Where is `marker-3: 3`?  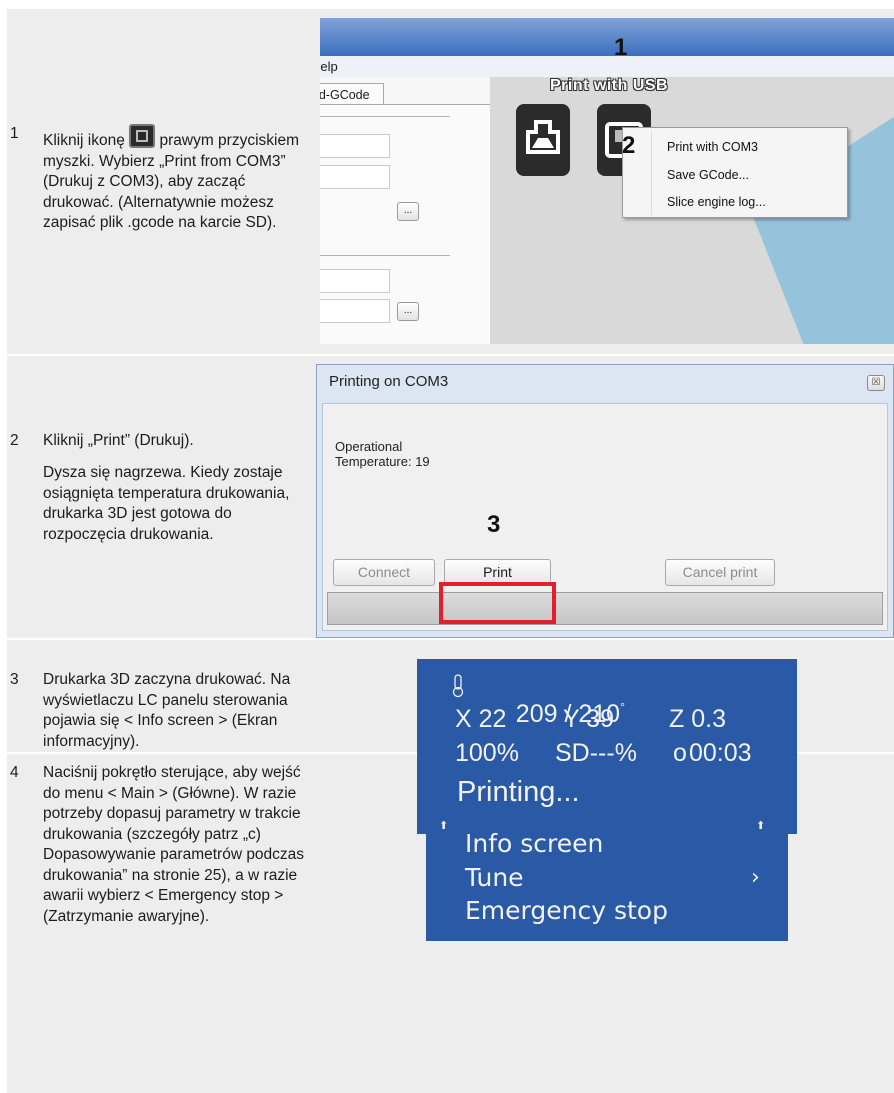
marker-3: 3 is located at coordinates (494, 524).